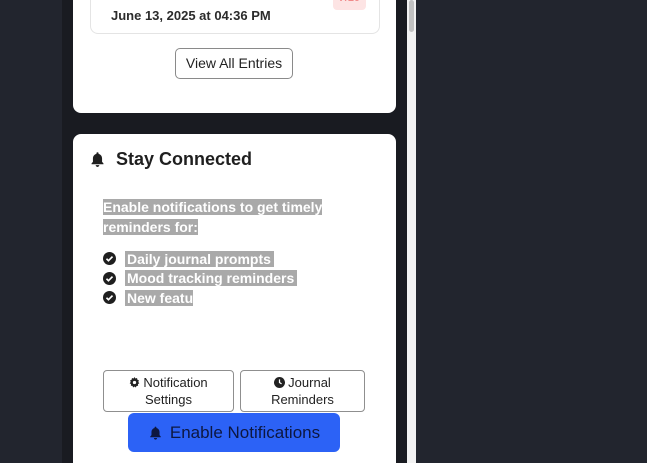  What do you see at coordinates (134, 384) in the screenshot?
I see `gear-icon` at bounding box center [134, 384].